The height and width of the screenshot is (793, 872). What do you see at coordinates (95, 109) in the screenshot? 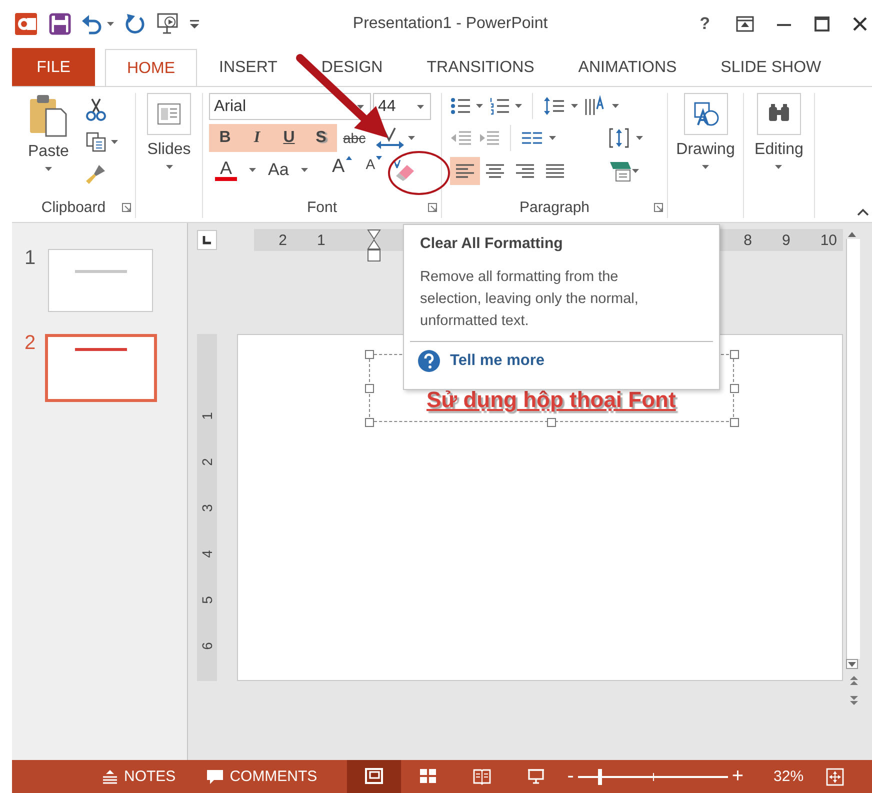
I see `scissors-icon` at bounding box center [95, 109].